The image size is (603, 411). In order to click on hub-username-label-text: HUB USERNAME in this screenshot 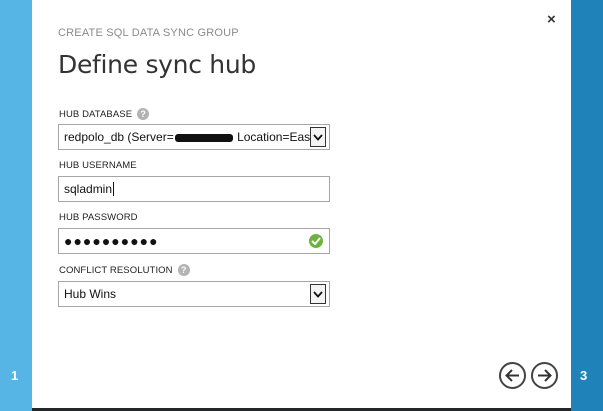, I will do `click(98, 165)`.